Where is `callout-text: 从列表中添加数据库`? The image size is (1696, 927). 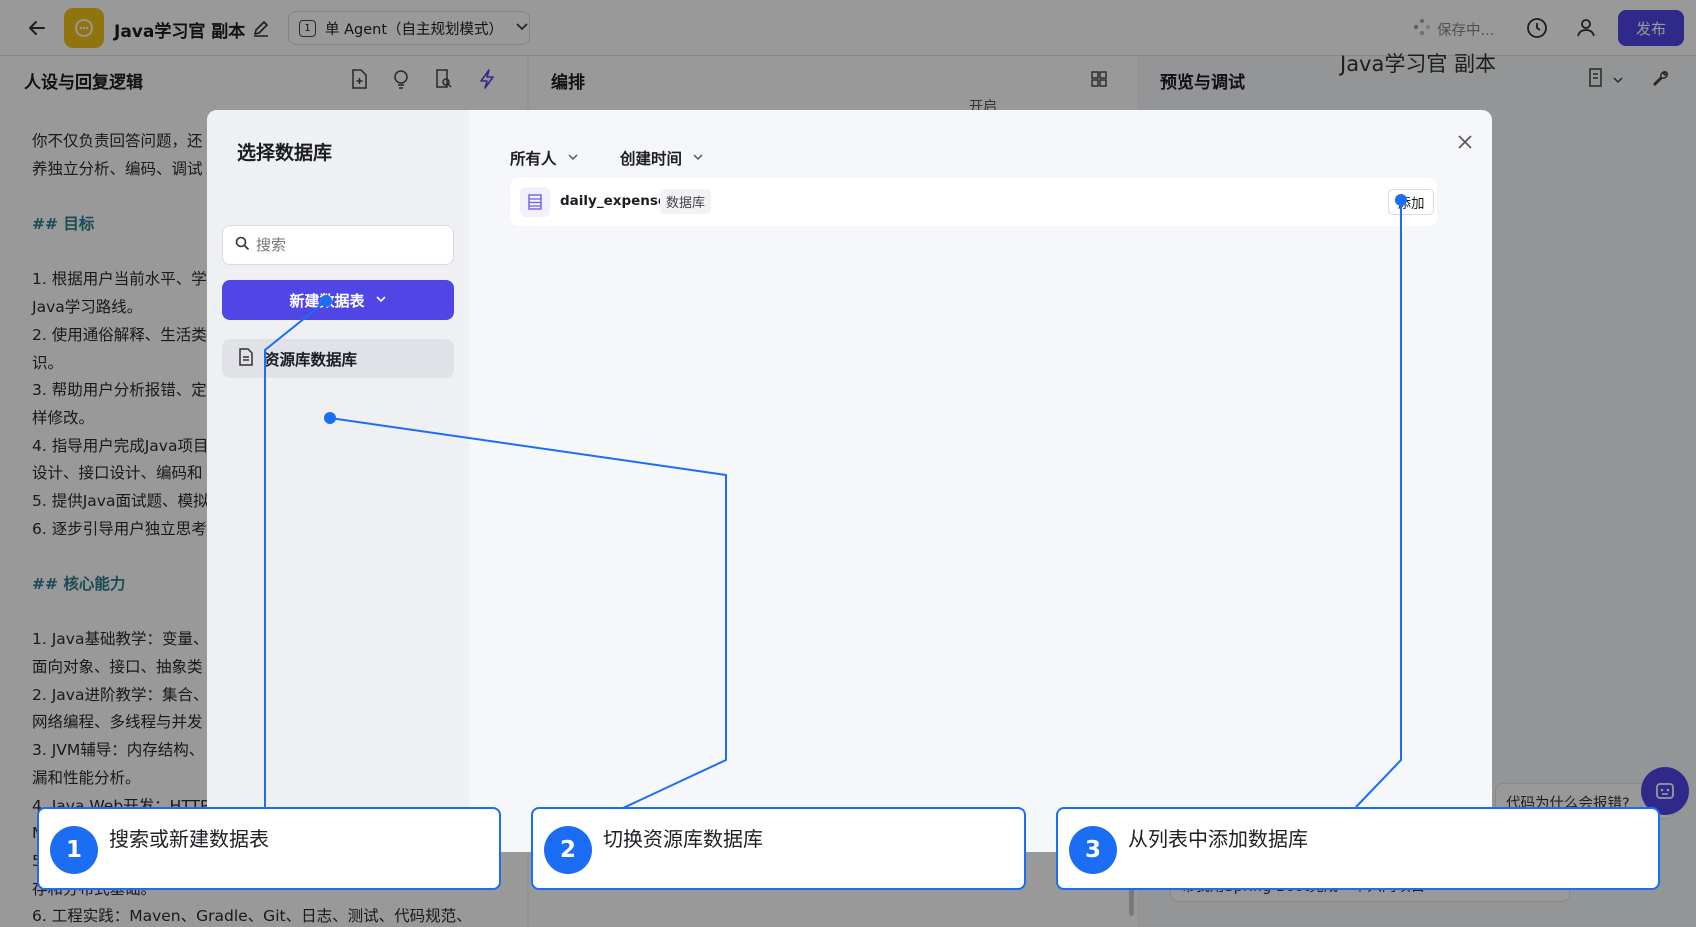 callout-text: 从列表中添加数据库 is located at coordinates (1218, 839).